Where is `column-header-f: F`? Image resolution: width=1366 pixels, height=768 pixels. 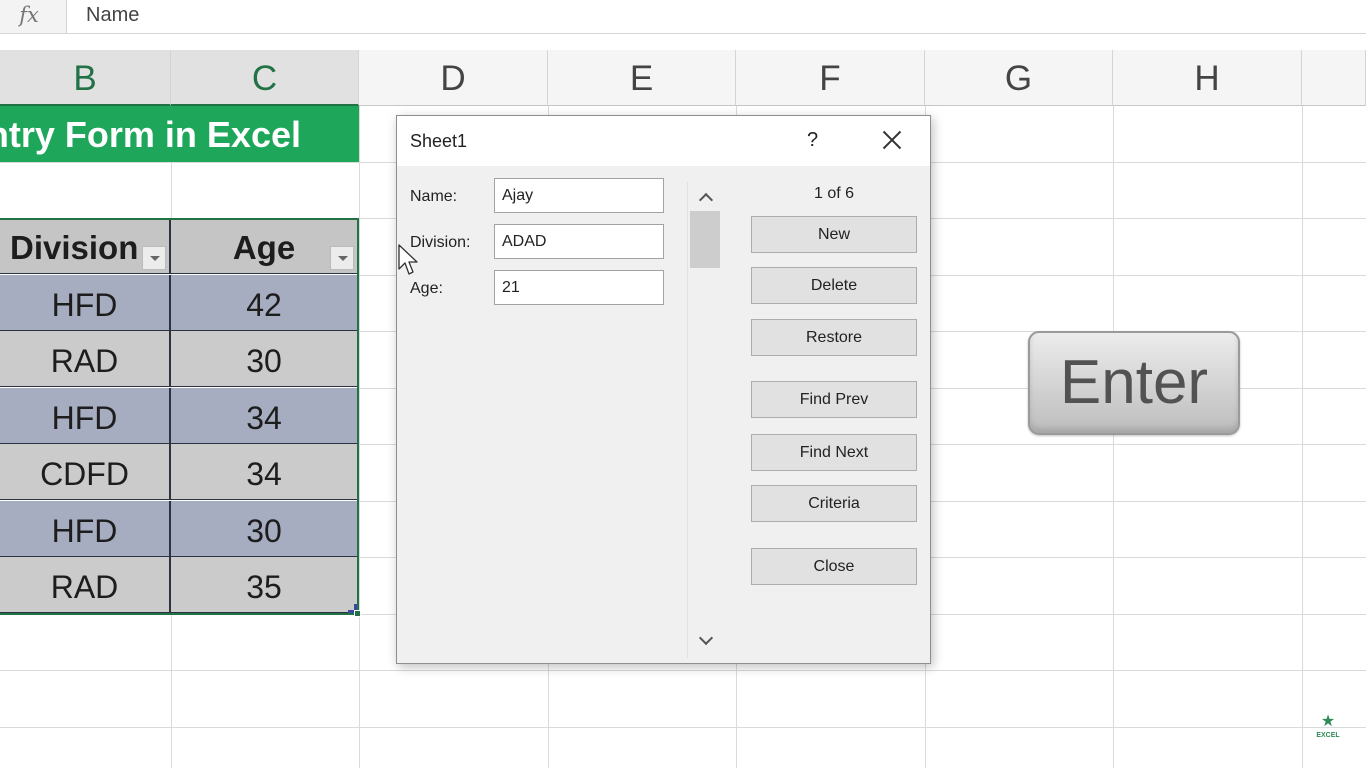
column-header-f: F is located at coordinates (830, 78).